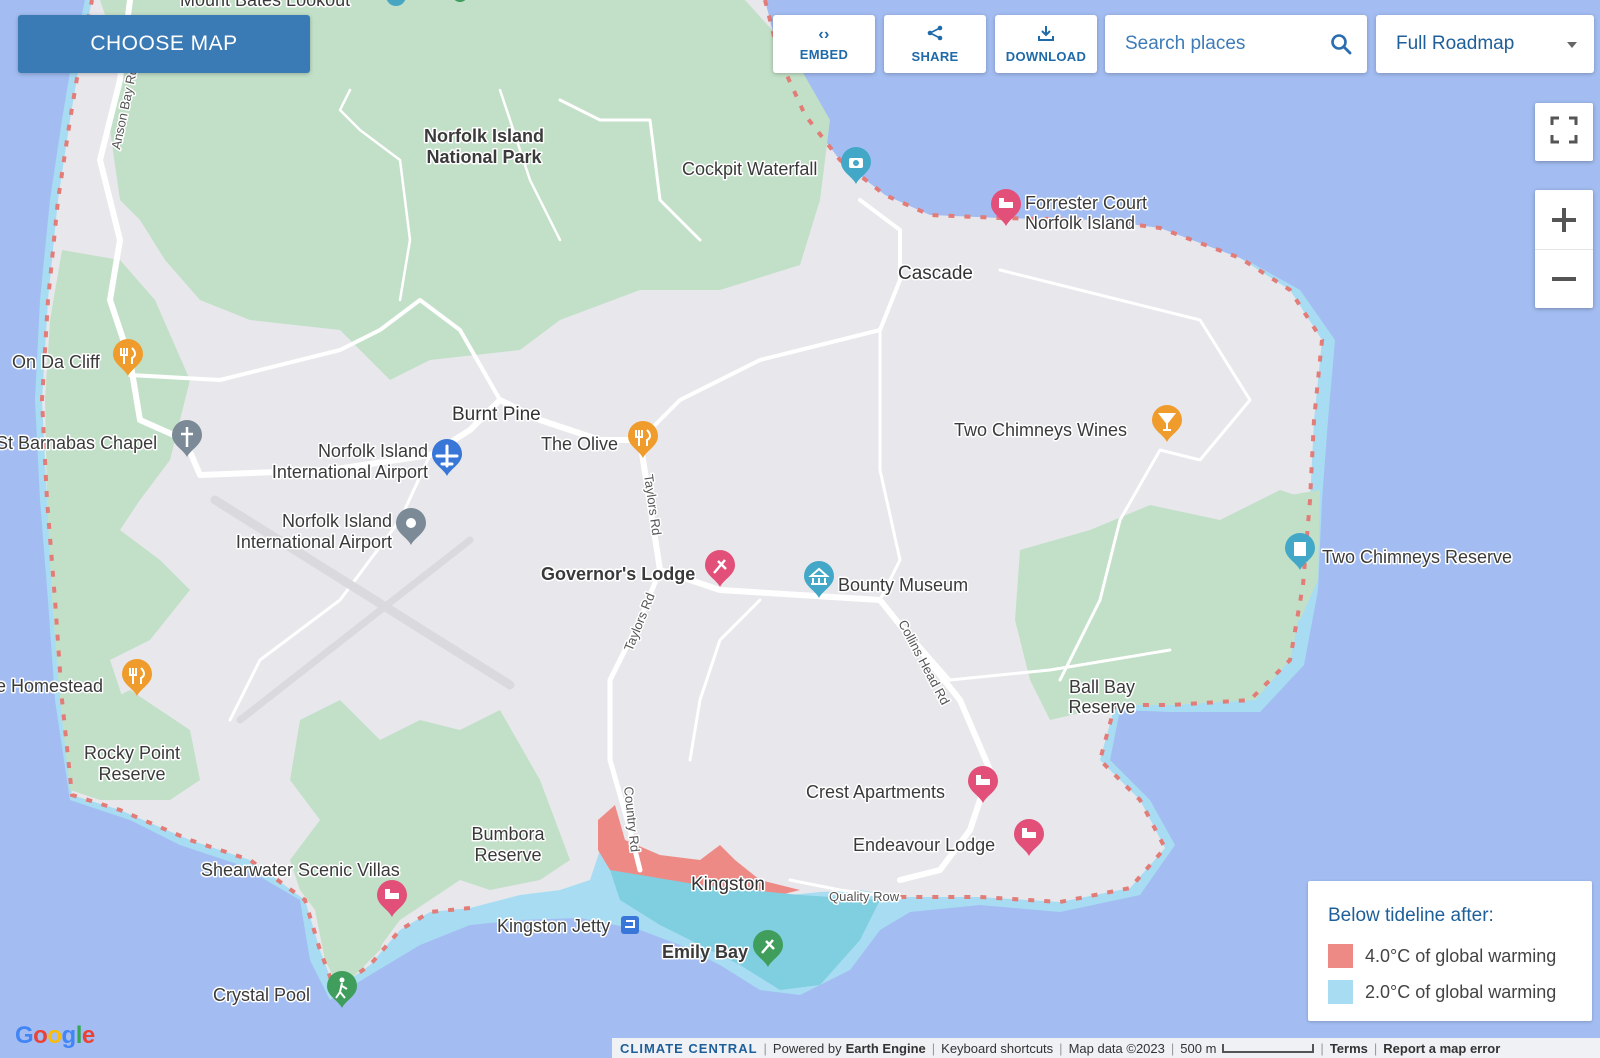  Describe the element at coordinates (864, 896) in the screenshot. I see `label-quality-row: Quality Row` at that location.